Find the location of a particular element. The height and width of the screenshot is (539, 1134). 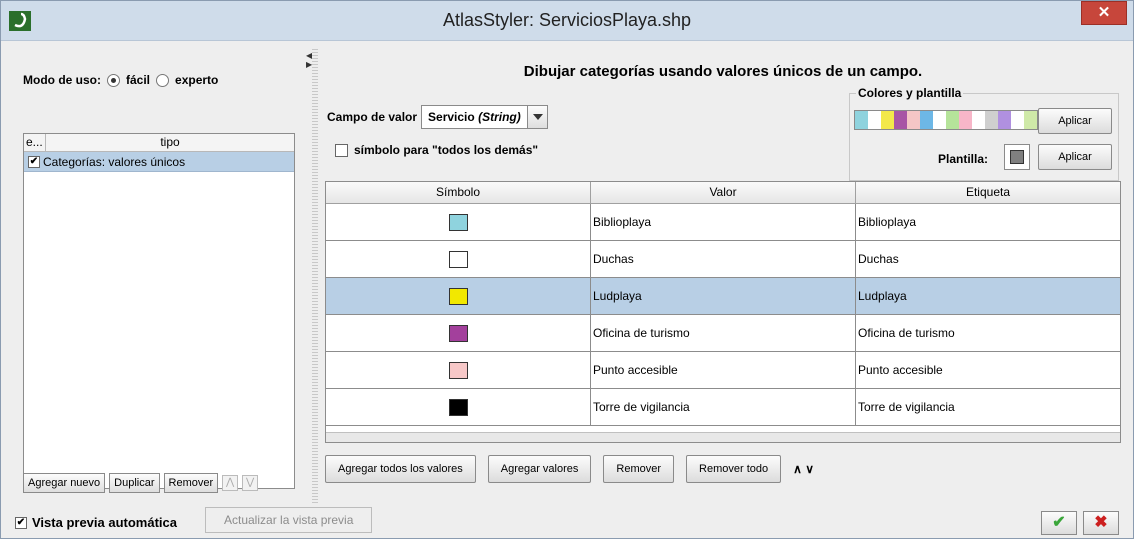

value-field-name: Servicio is located at coordinates (451, 117).